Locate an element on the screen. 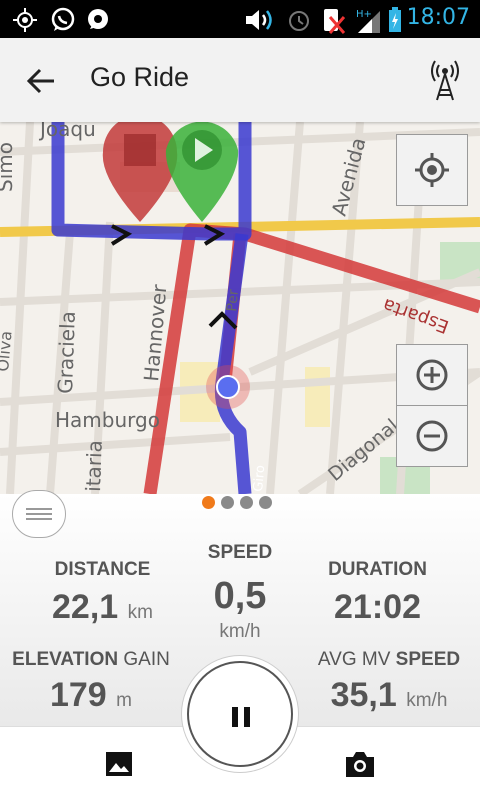  avg-speed-label: AVG MV SPEED is located at coordinates (389, 660).